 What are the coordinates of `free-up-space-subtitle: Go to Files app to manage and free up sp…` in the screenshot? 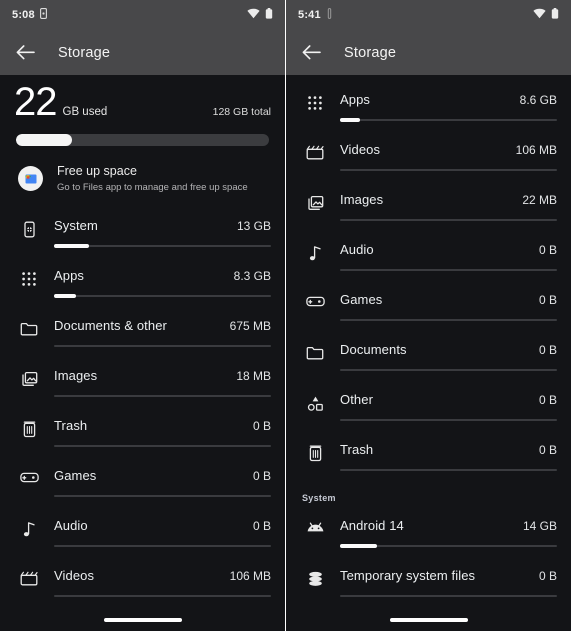 It's located at (152, 187).